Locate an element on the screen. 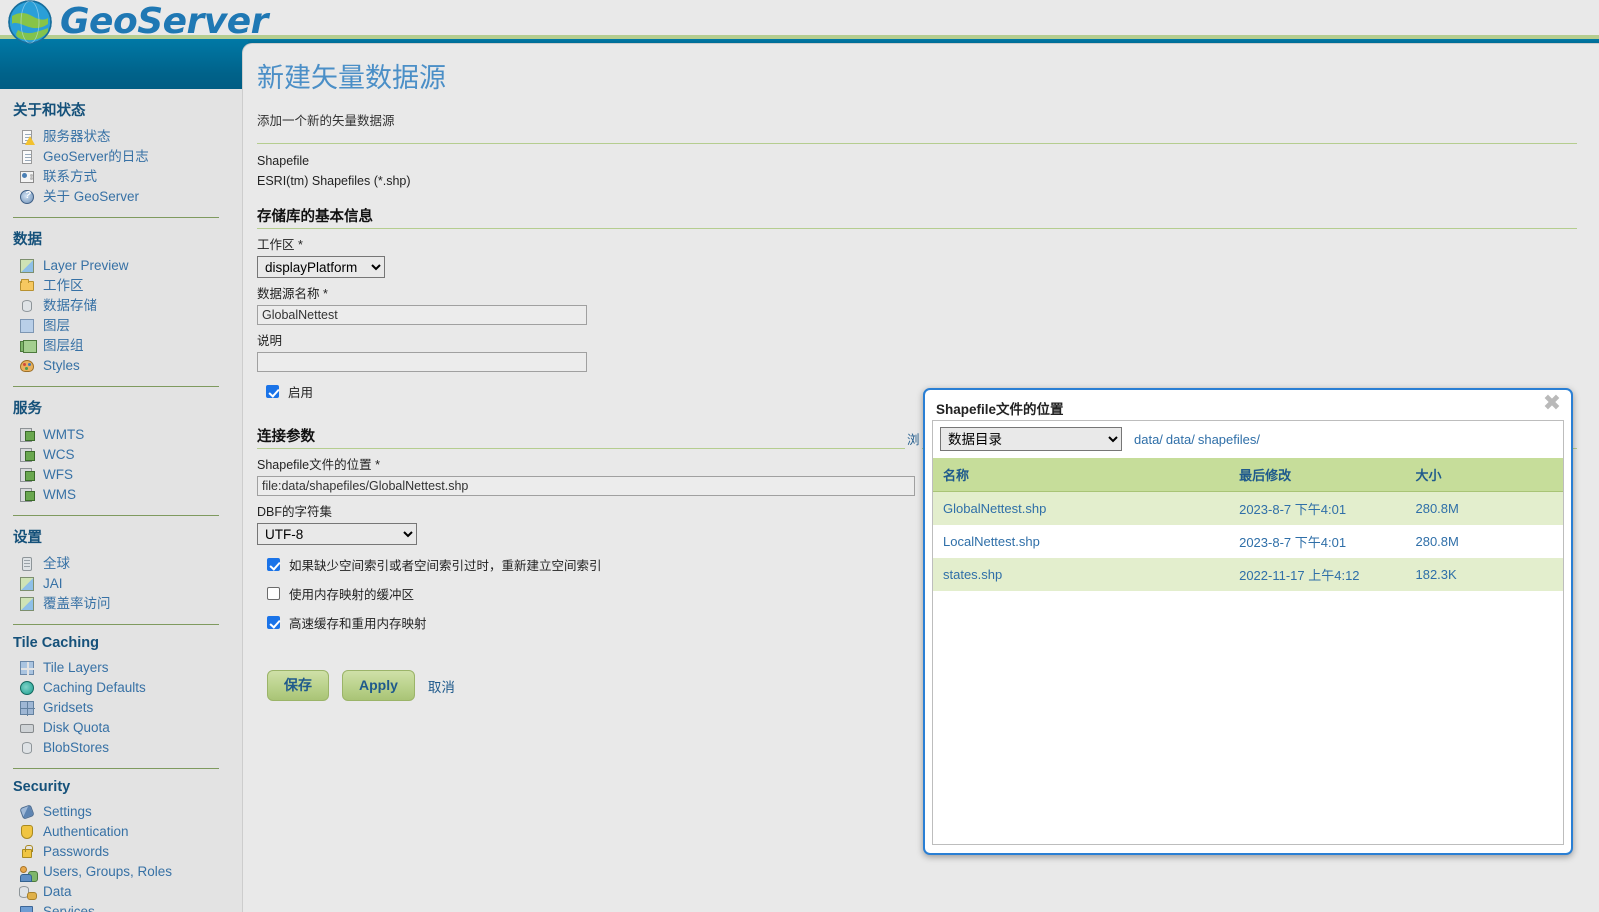 The height and width of the screenshot is (912, 1599). wcs-stack-icon is located at coordinates (27, 455).